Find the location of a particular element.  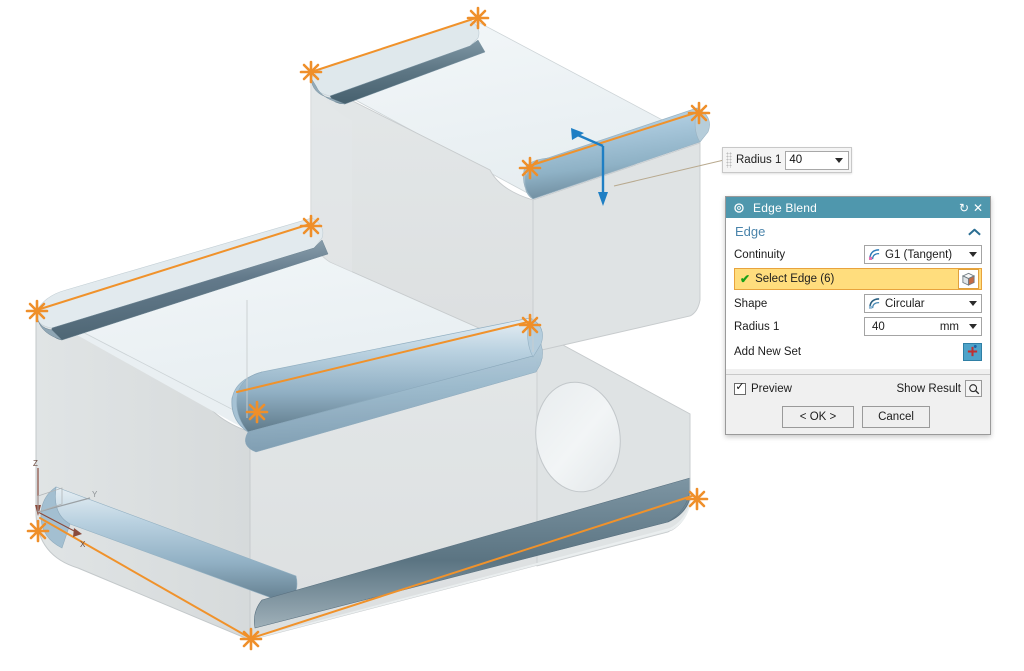

triad-z-label: Z is located at coordinates (35, 463).